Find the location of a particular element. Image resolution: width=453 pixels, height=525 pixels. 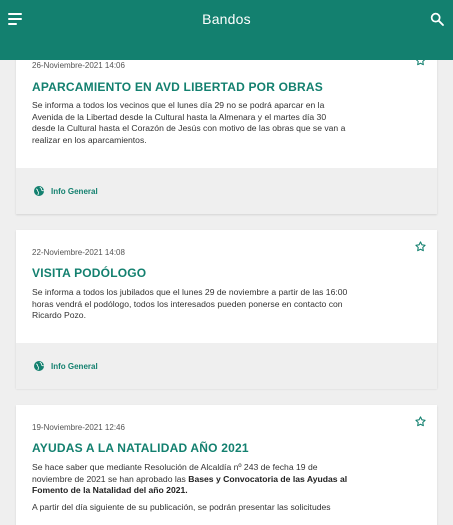

search-icon is located at coordinates (437, 19).